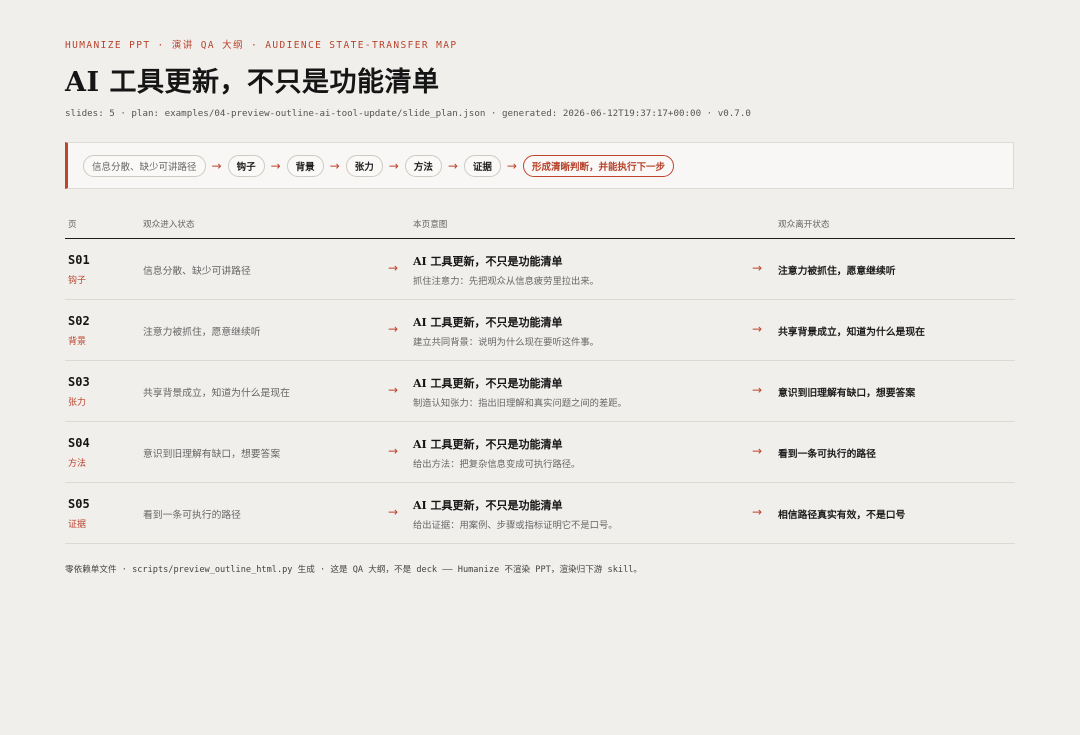 This screenshot has height=735, width=1080. I want to click on enter-state: 意识到旧理解有缺口，想要答案, so click(212, 454).